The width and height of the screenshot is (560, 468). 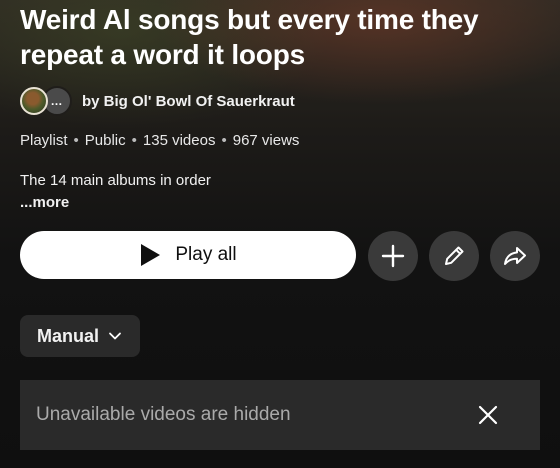 I want to click on notice-text: Unavailable videos are hidden, so click(x=163, y=414).